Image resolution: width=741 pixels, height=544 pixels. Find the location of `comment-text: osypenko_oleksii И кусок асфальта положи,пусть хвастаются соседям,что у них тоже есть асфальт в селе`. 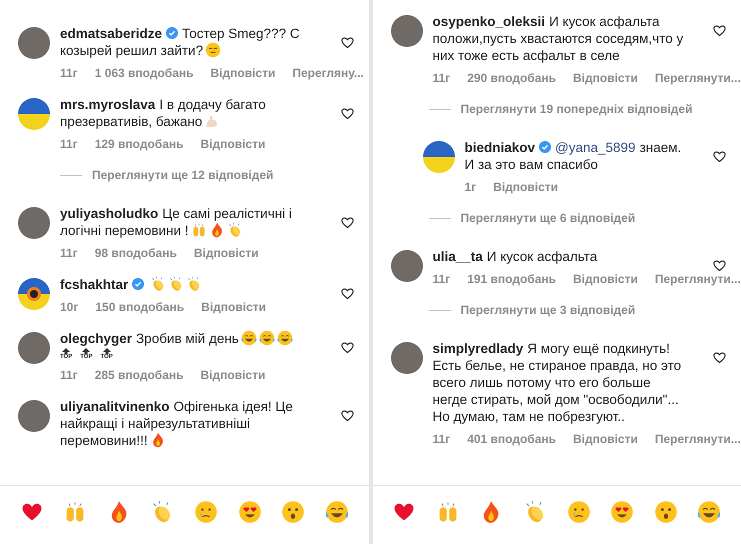

comment-text: osypenko_oleksii И кусок асфальта положи,пусть хвастаются соседям,что у них тоже есть асфальт в селе is located at coordinates (558, 38).